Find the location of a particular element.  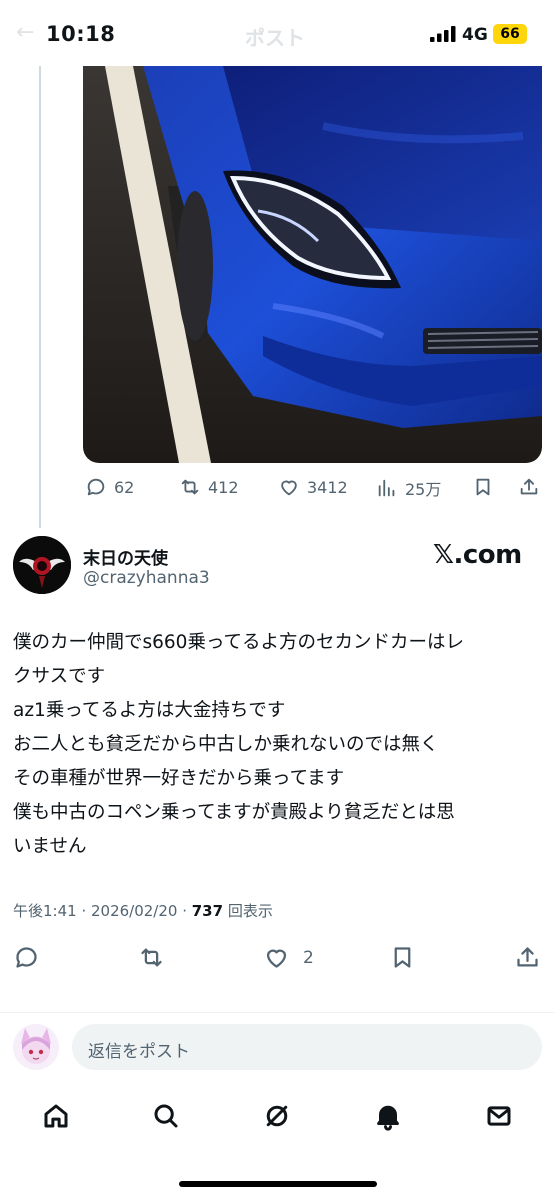

messages-icon is located at coordinates (499, 1116).